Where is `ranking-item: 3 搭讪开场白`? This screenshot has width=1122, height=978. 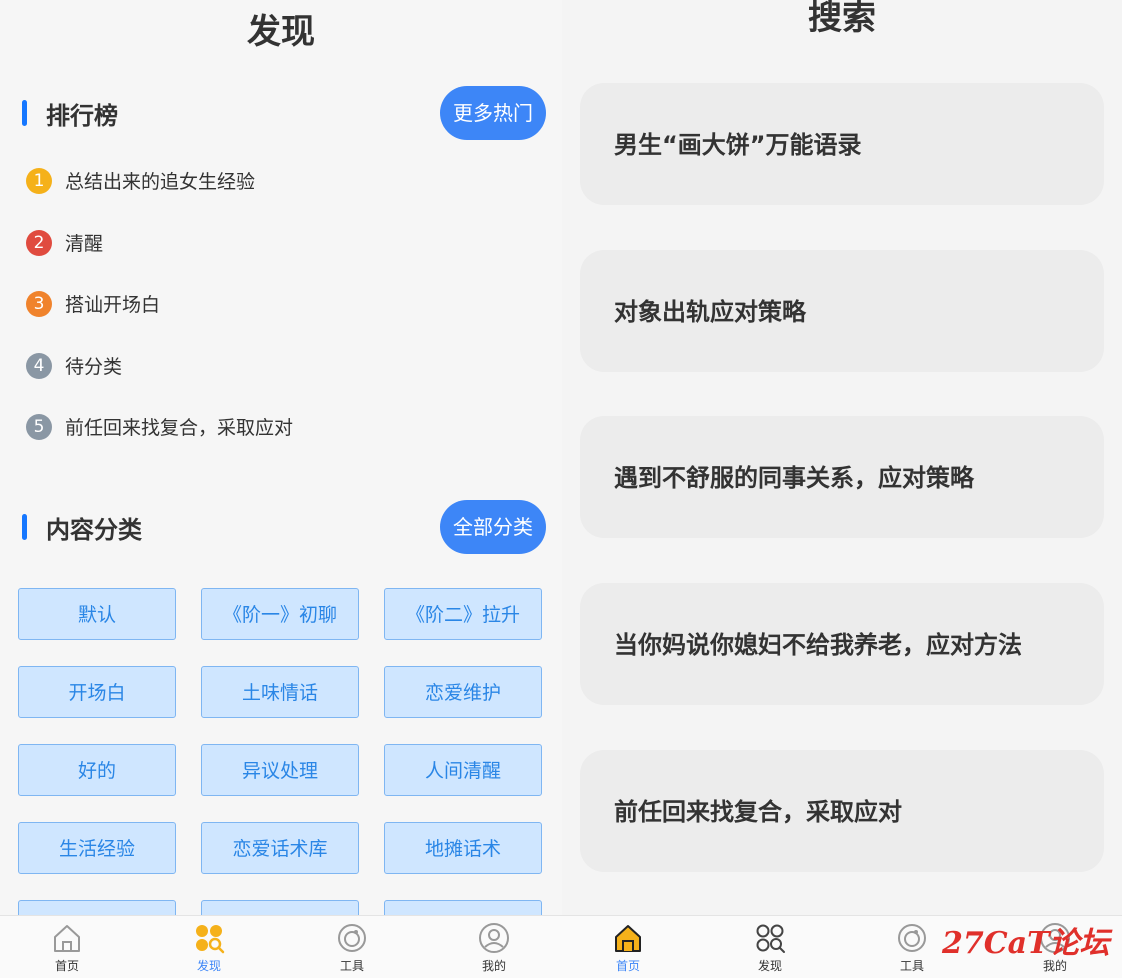
ranking-item: 3 搭讪开场白 is located at coordinates (286, 306).